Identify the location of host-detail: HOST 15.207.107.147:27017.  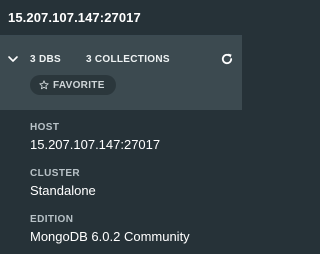
(95, 137).